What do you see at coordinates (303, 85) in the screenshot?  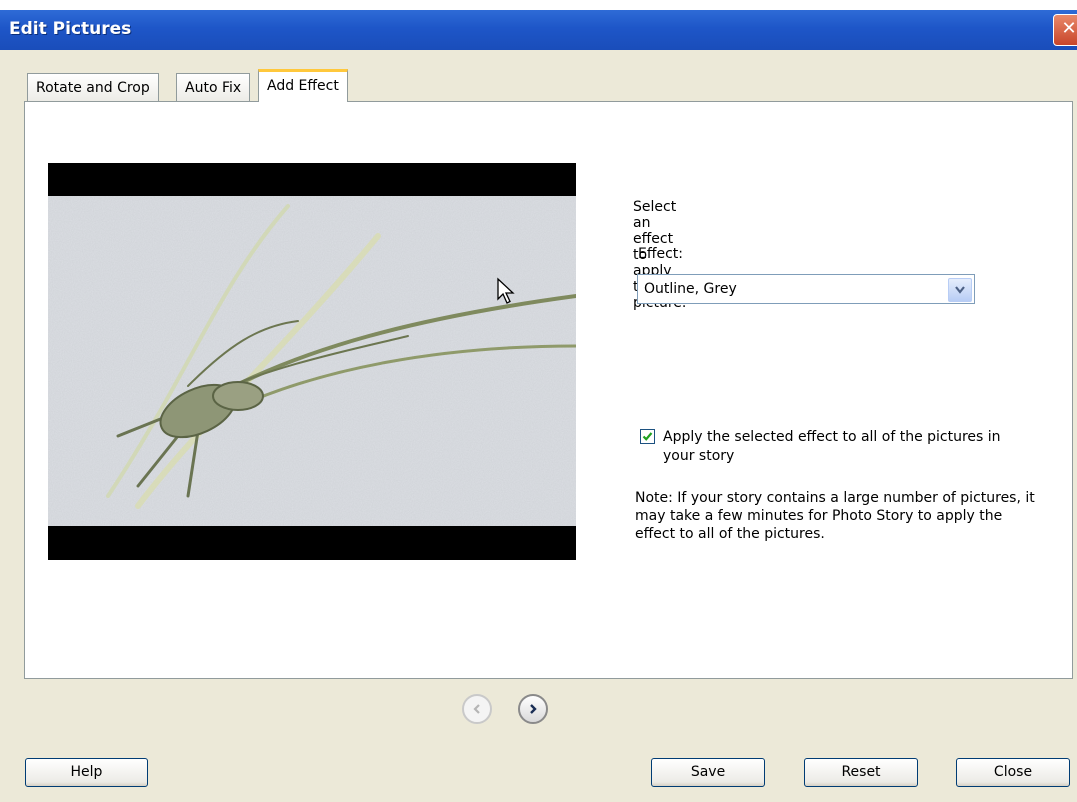 I see `tab-add-effect: Add Effect` at bounding box center [303, 85].